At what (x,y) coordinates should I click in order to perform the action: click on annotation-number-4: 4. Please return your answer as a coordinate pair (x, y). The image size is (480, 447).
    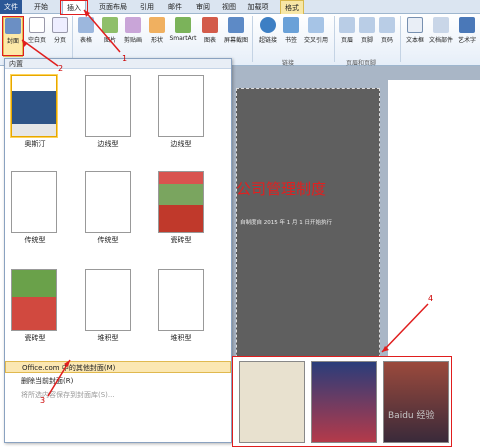
    Looking at the image, I should click on (431, 298).